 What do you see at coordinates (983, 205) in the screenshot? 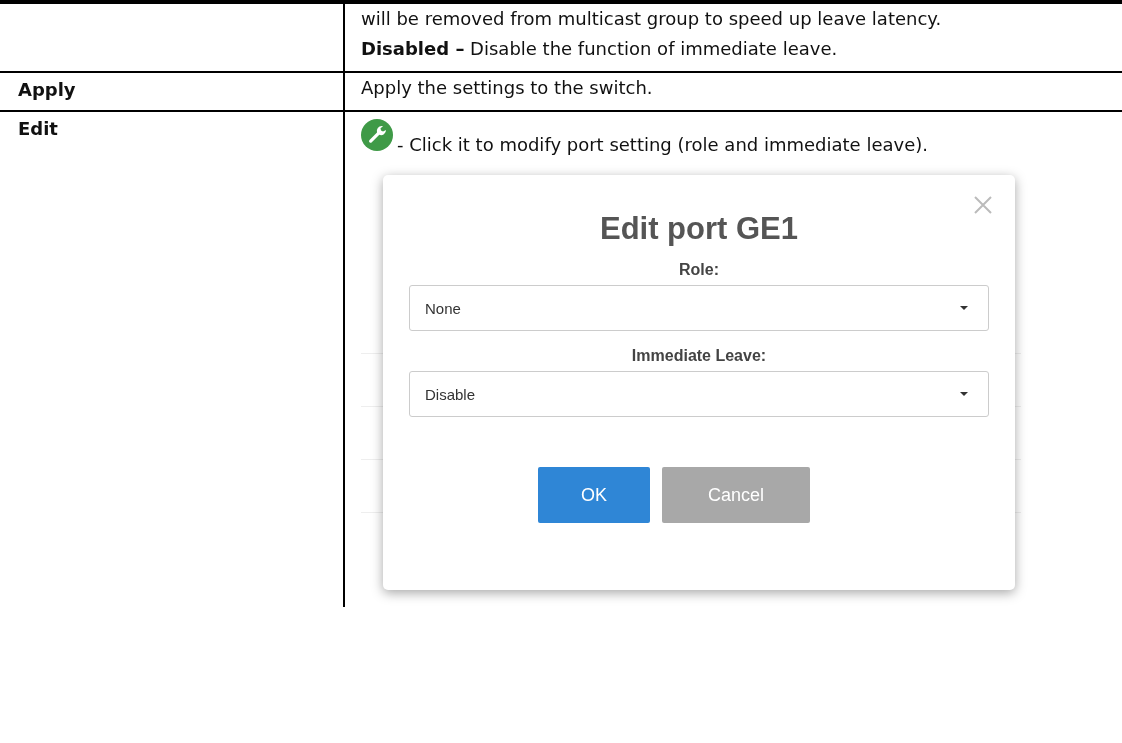
I see `close-icon` at bounding box center [983, 205].